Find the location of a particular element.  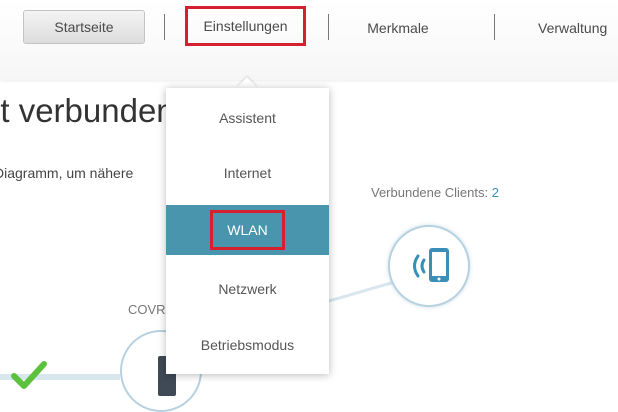

nav-home-button: Startseite is located at coordinates (84, 27).